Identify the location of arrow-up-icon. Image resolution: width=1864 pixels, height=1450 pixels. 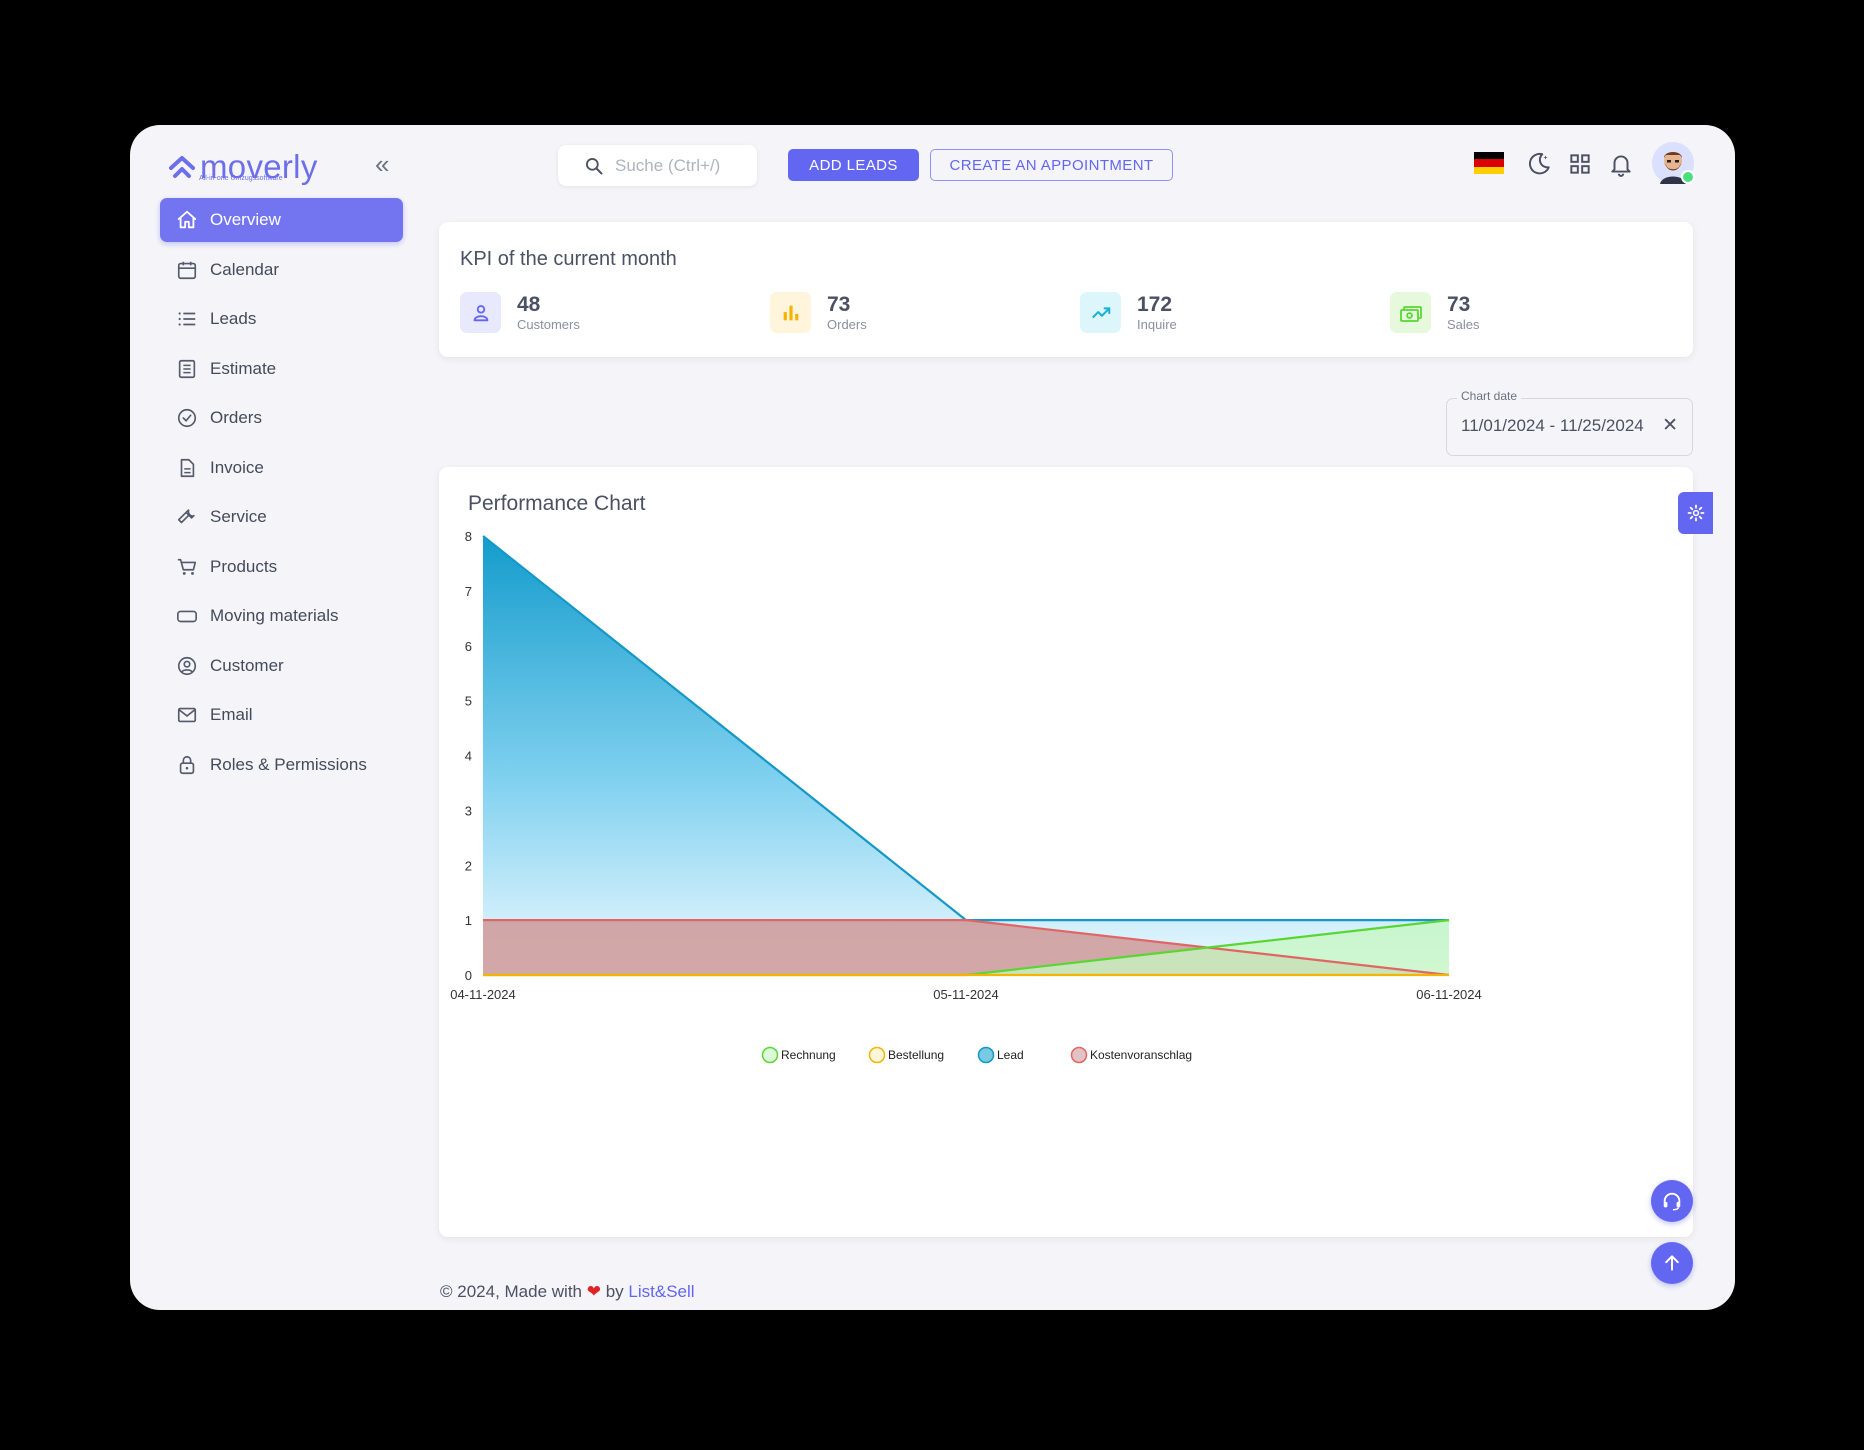
(1672, 1263).